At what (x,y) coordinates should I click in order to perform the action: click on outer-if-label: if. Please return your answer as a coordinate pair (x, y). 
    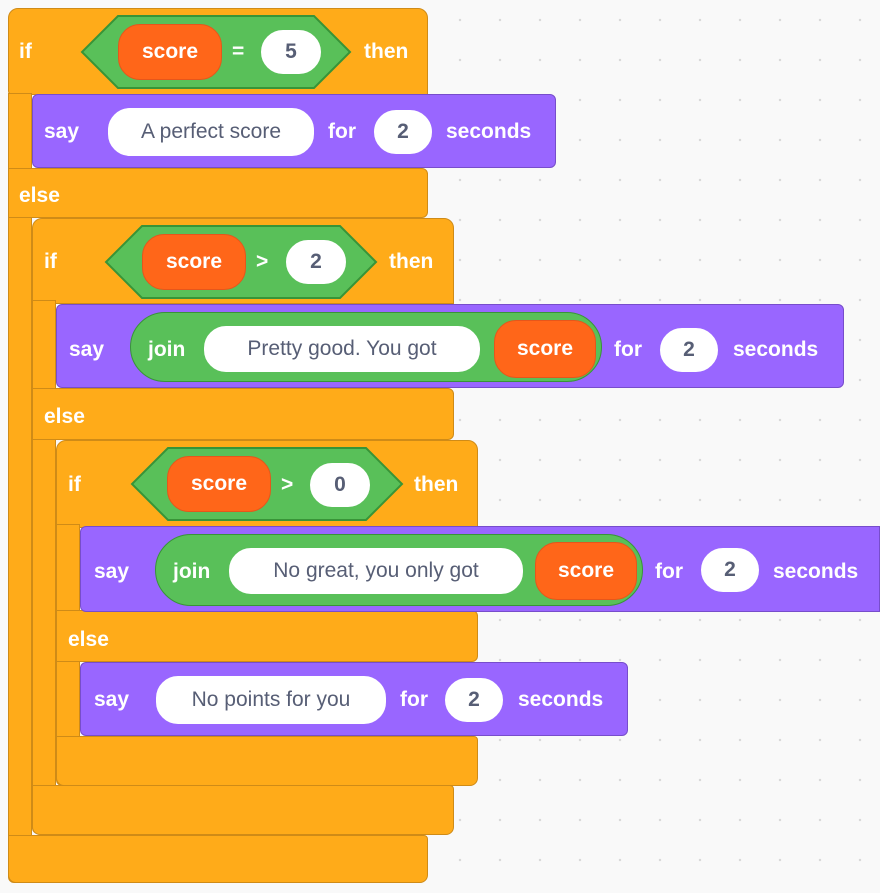
    Looking at the image, I should click on (25, 51).